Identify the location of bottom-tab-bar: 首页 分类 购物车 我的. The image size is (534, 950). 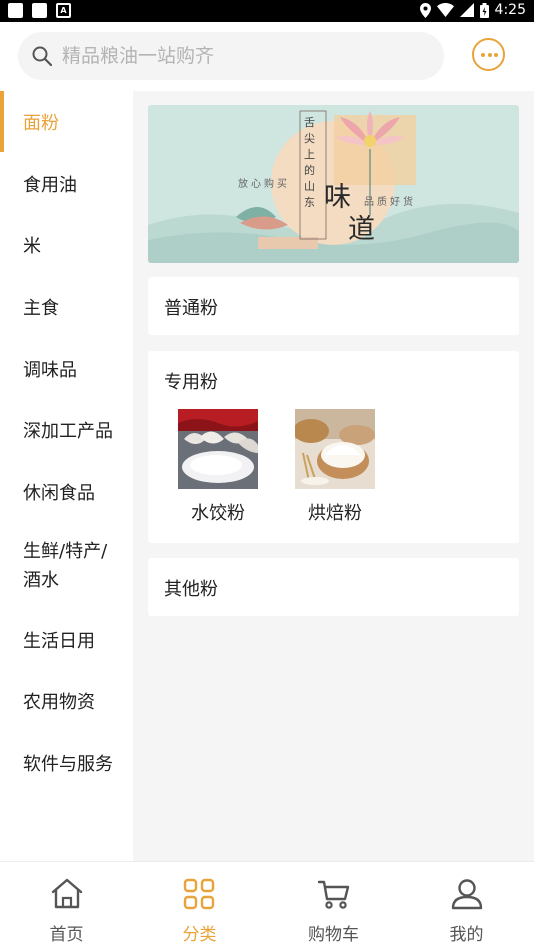
(267, 905).